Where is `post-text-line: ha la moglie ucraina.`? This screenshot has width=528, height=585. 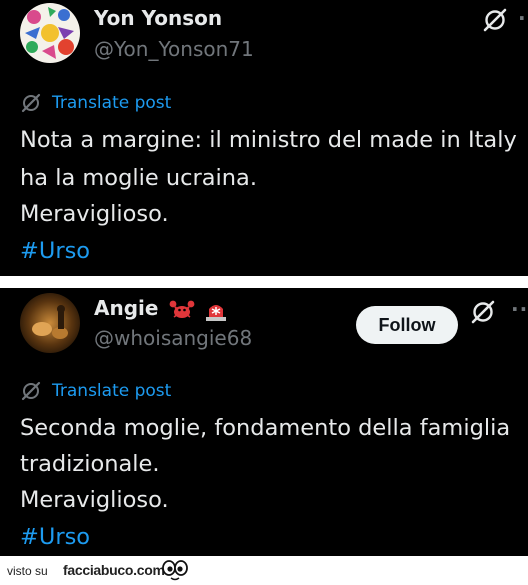
post-text-line: ha la moglie ucraina. is located at coordinates (138, 178).